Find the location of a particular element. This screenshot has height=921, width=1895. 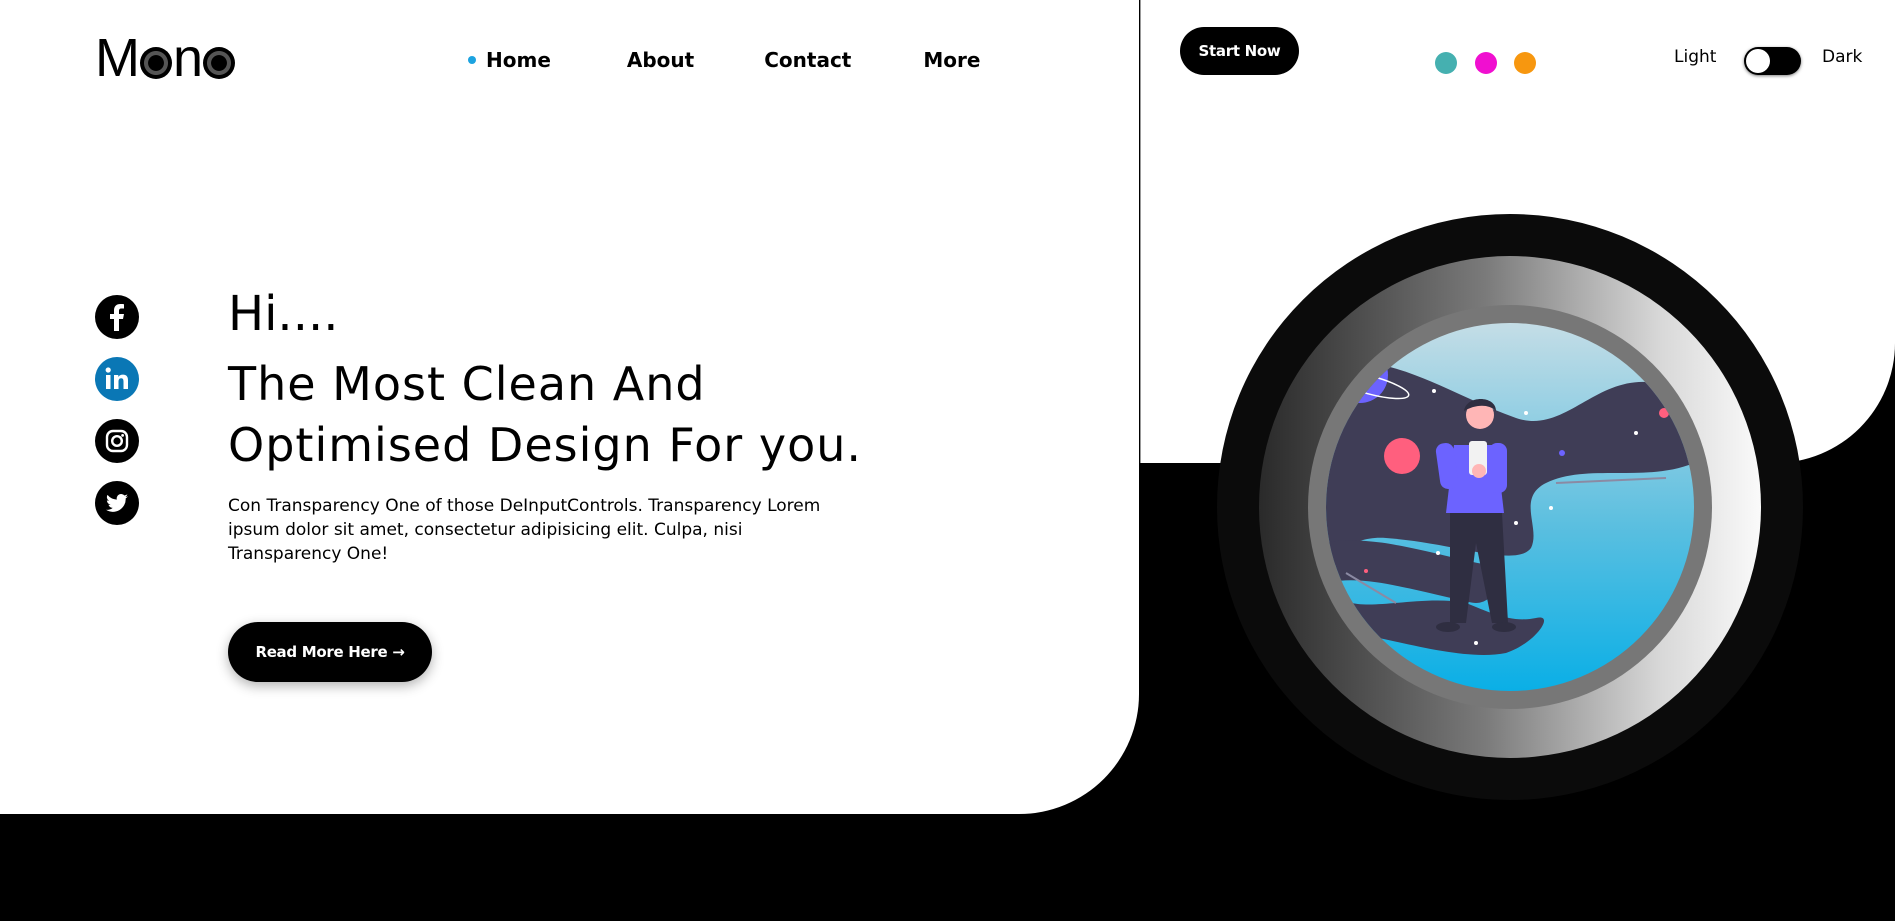

theme-dark-label: Dark is located at coordinates (1842, 57).